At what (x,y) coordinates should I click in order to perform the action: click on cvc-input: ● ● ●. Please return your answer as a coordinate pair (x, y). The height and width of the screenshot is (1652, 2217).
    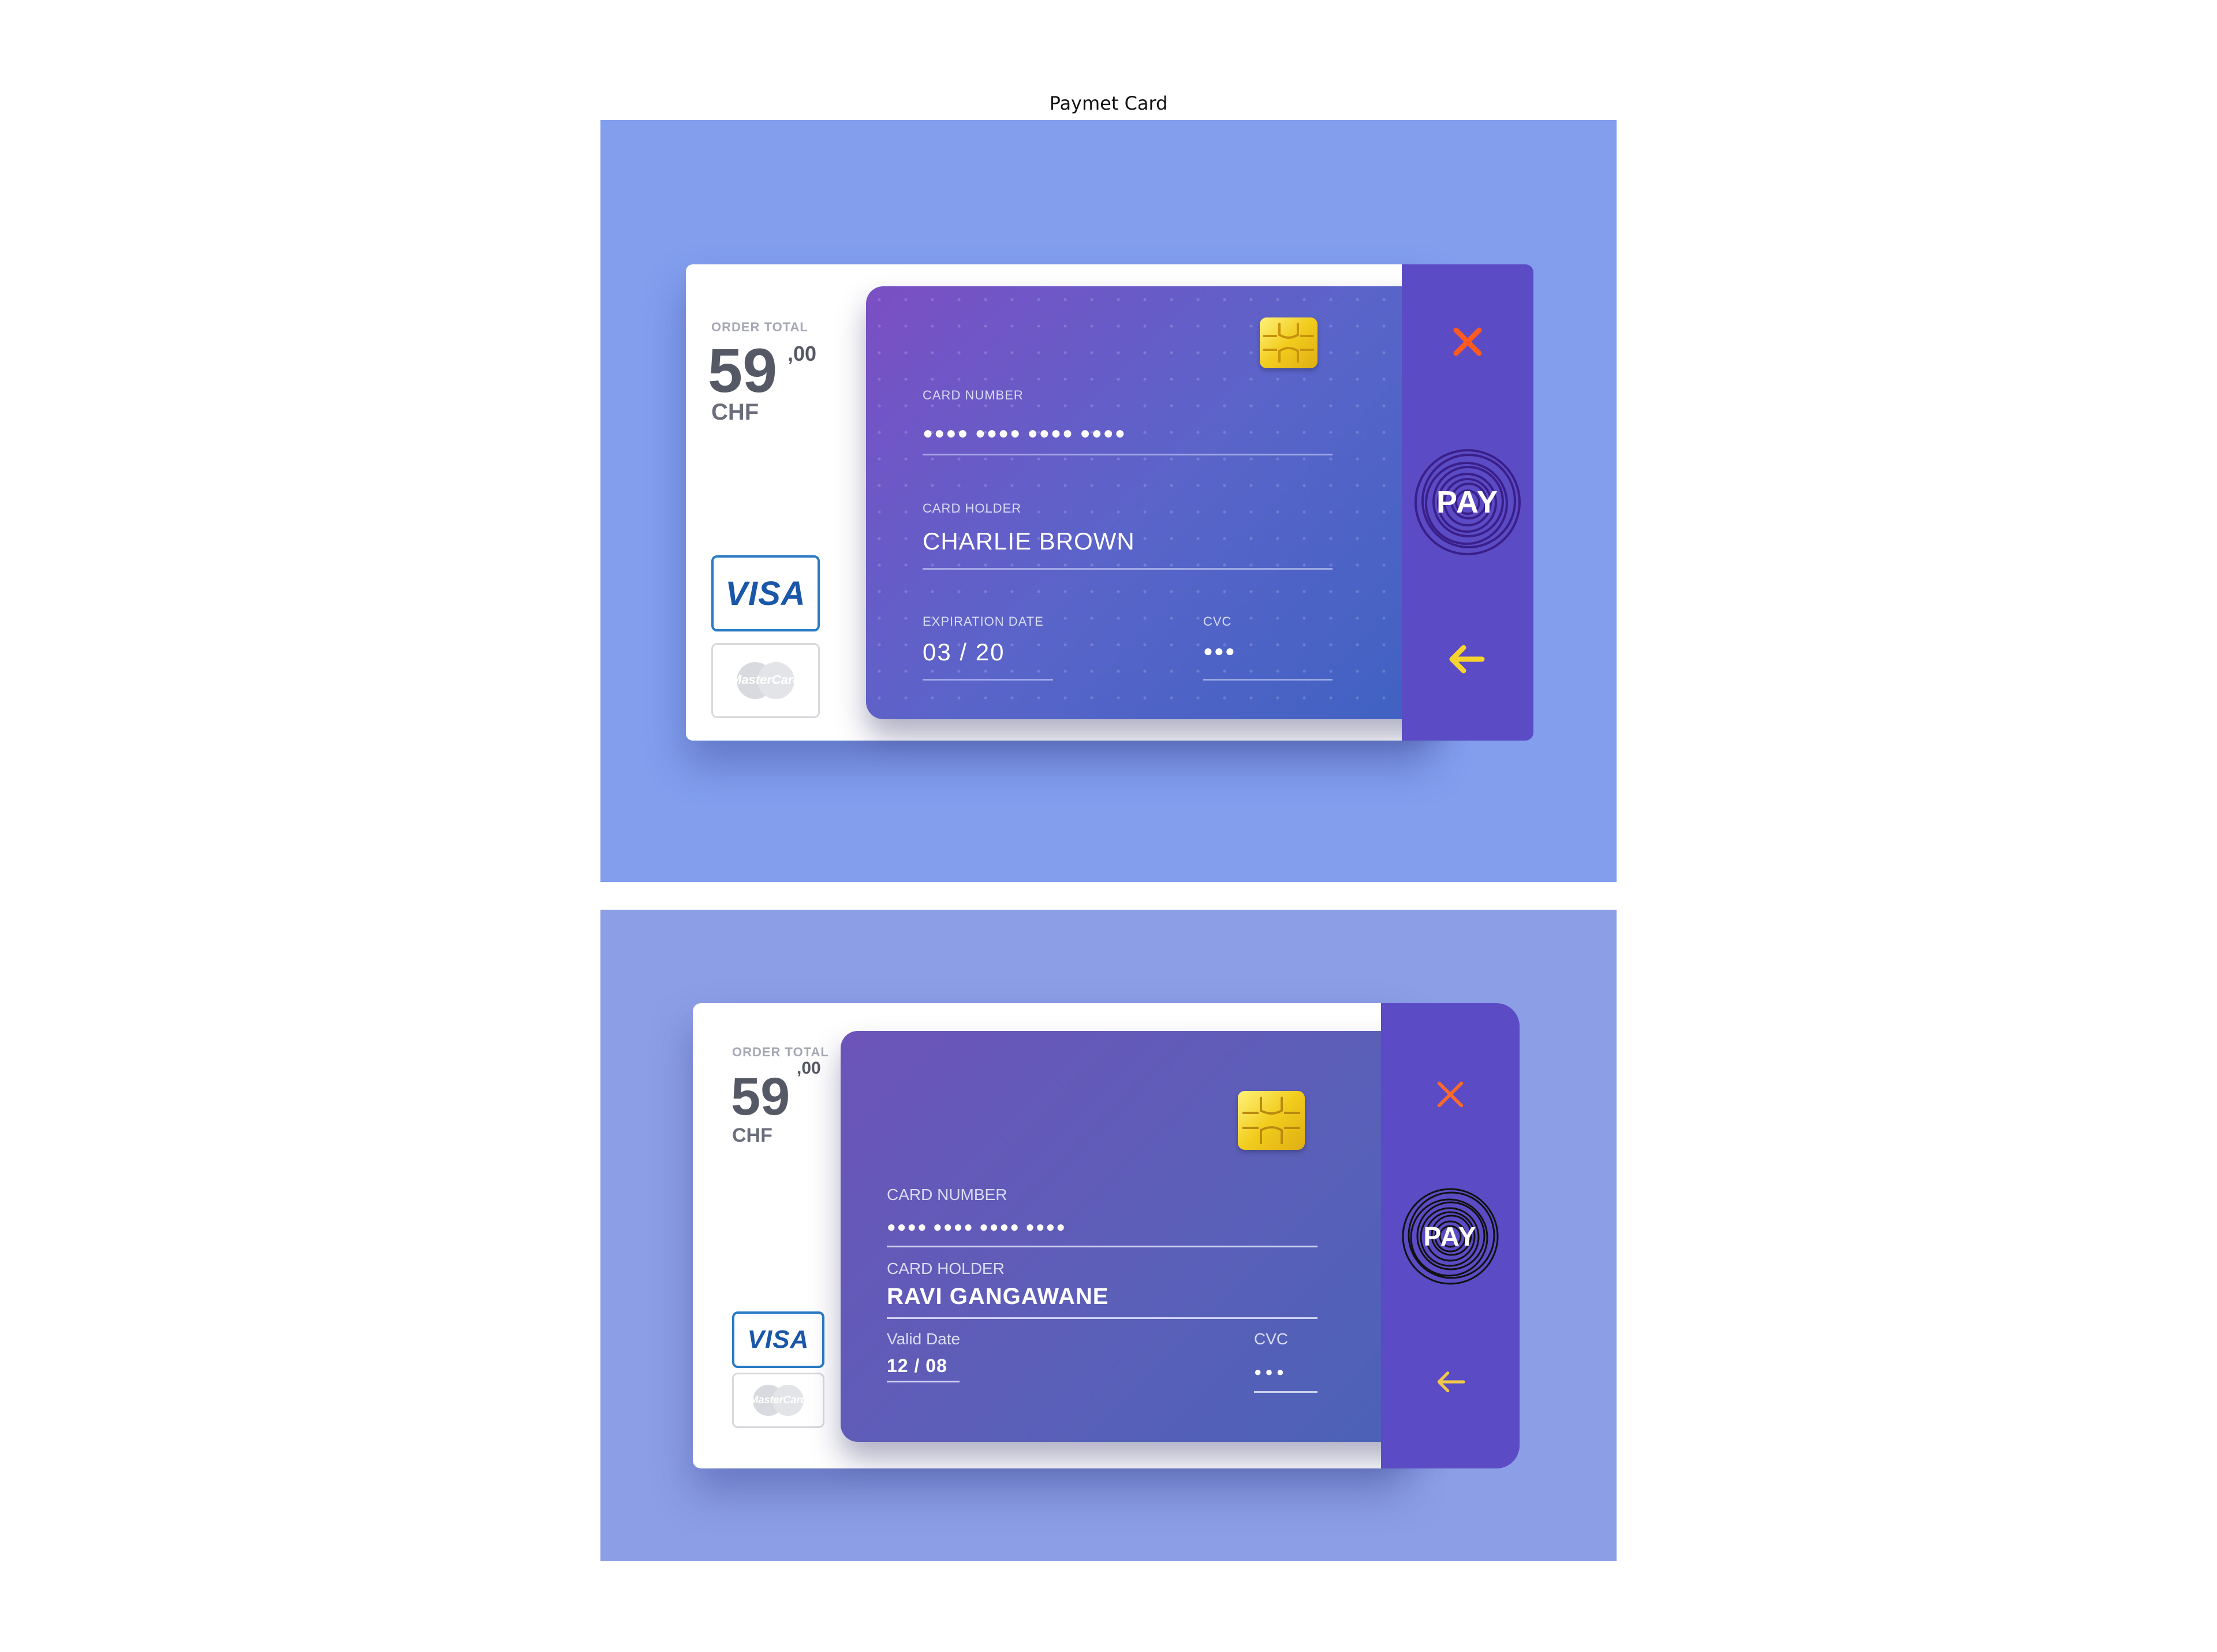
    Looking at the image, I should click on (1269, 1372).